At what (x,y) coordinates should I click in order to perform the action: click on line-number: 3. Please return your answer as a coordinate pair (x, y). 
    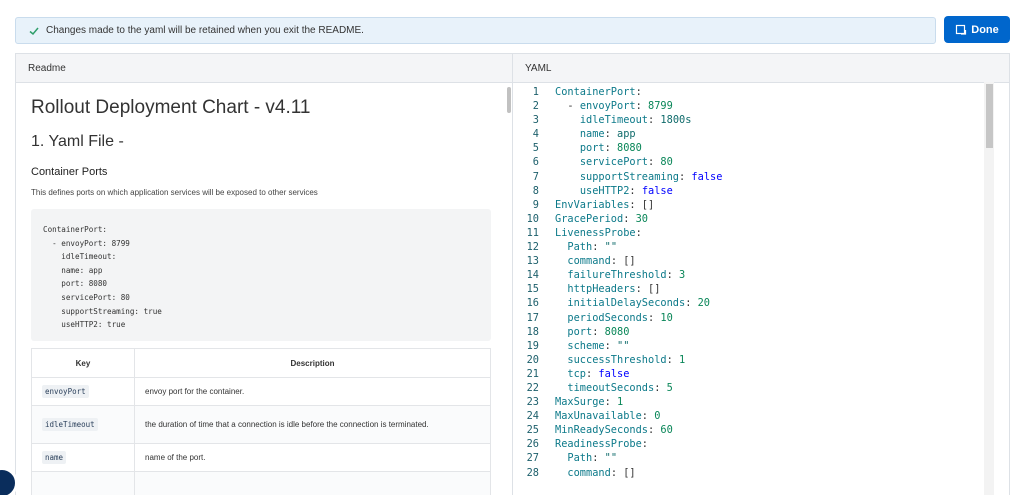
    Looking at the image, I should click on (535, 120).